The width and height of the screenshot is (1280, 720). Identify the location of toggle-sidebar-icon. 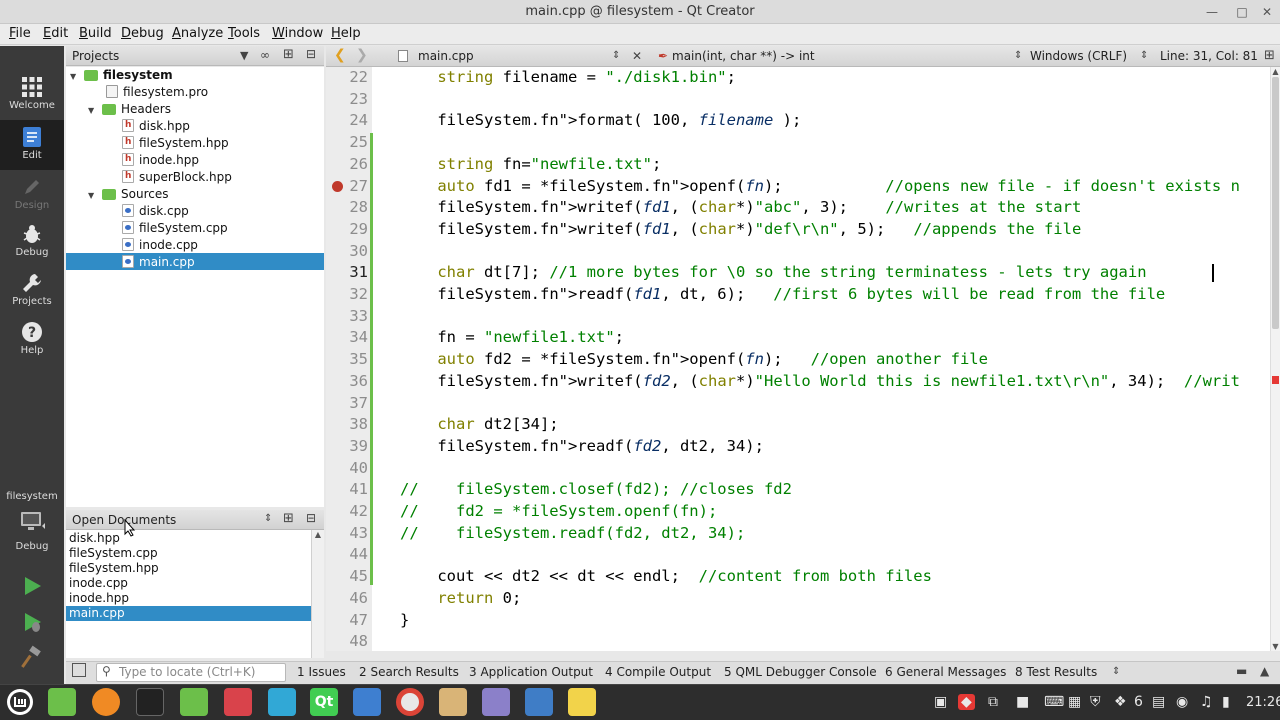
(79, 670).